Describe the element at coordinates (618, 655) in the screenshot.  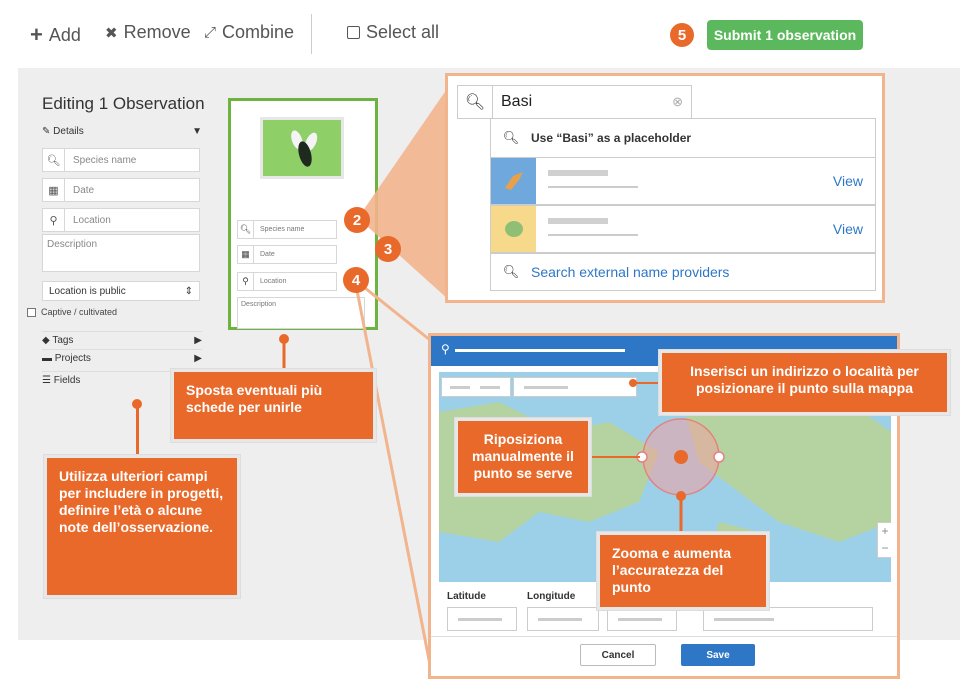
I see `cancel-button: Cancel` at that location.